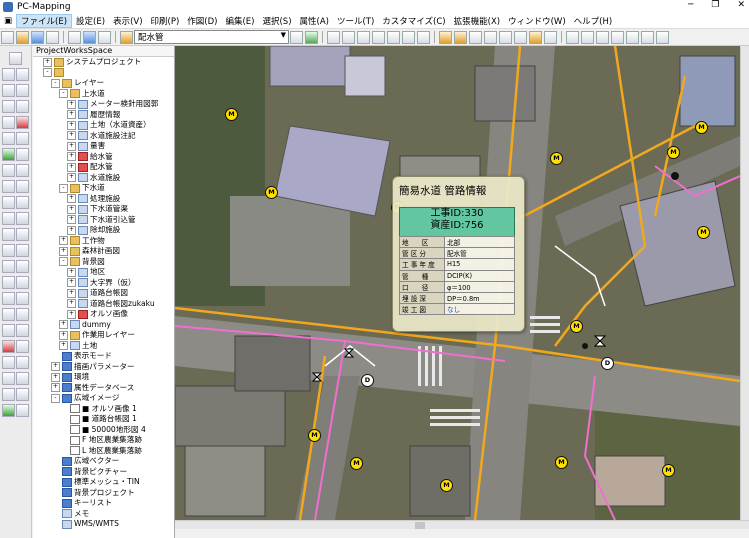 The width and height of the screenshot is (749, 538). Describe the element at coordinates (103, 514) in the screenshot. I see `tree-node: メモ` at that location.